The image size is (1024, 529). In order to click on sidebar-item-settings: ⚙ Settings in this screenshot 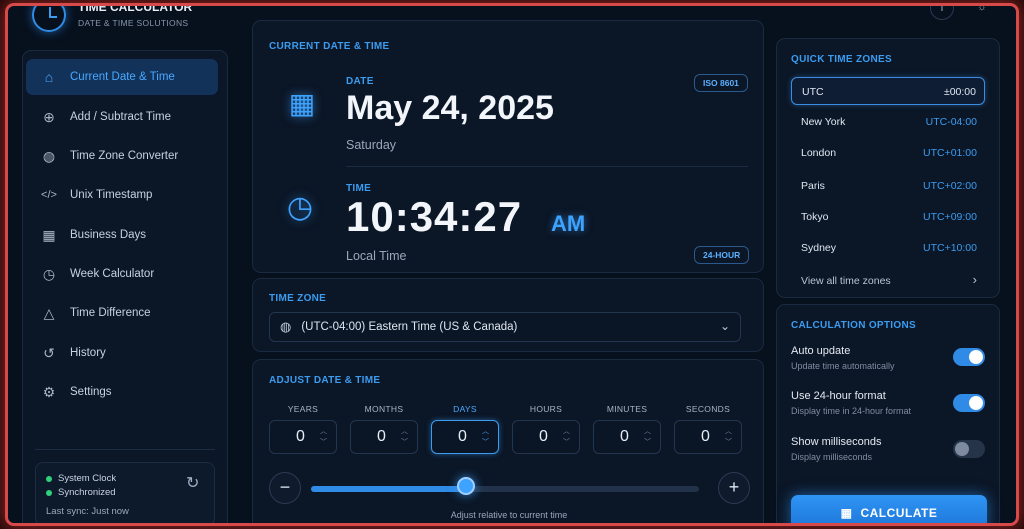, I will do `click(122, 392)`.